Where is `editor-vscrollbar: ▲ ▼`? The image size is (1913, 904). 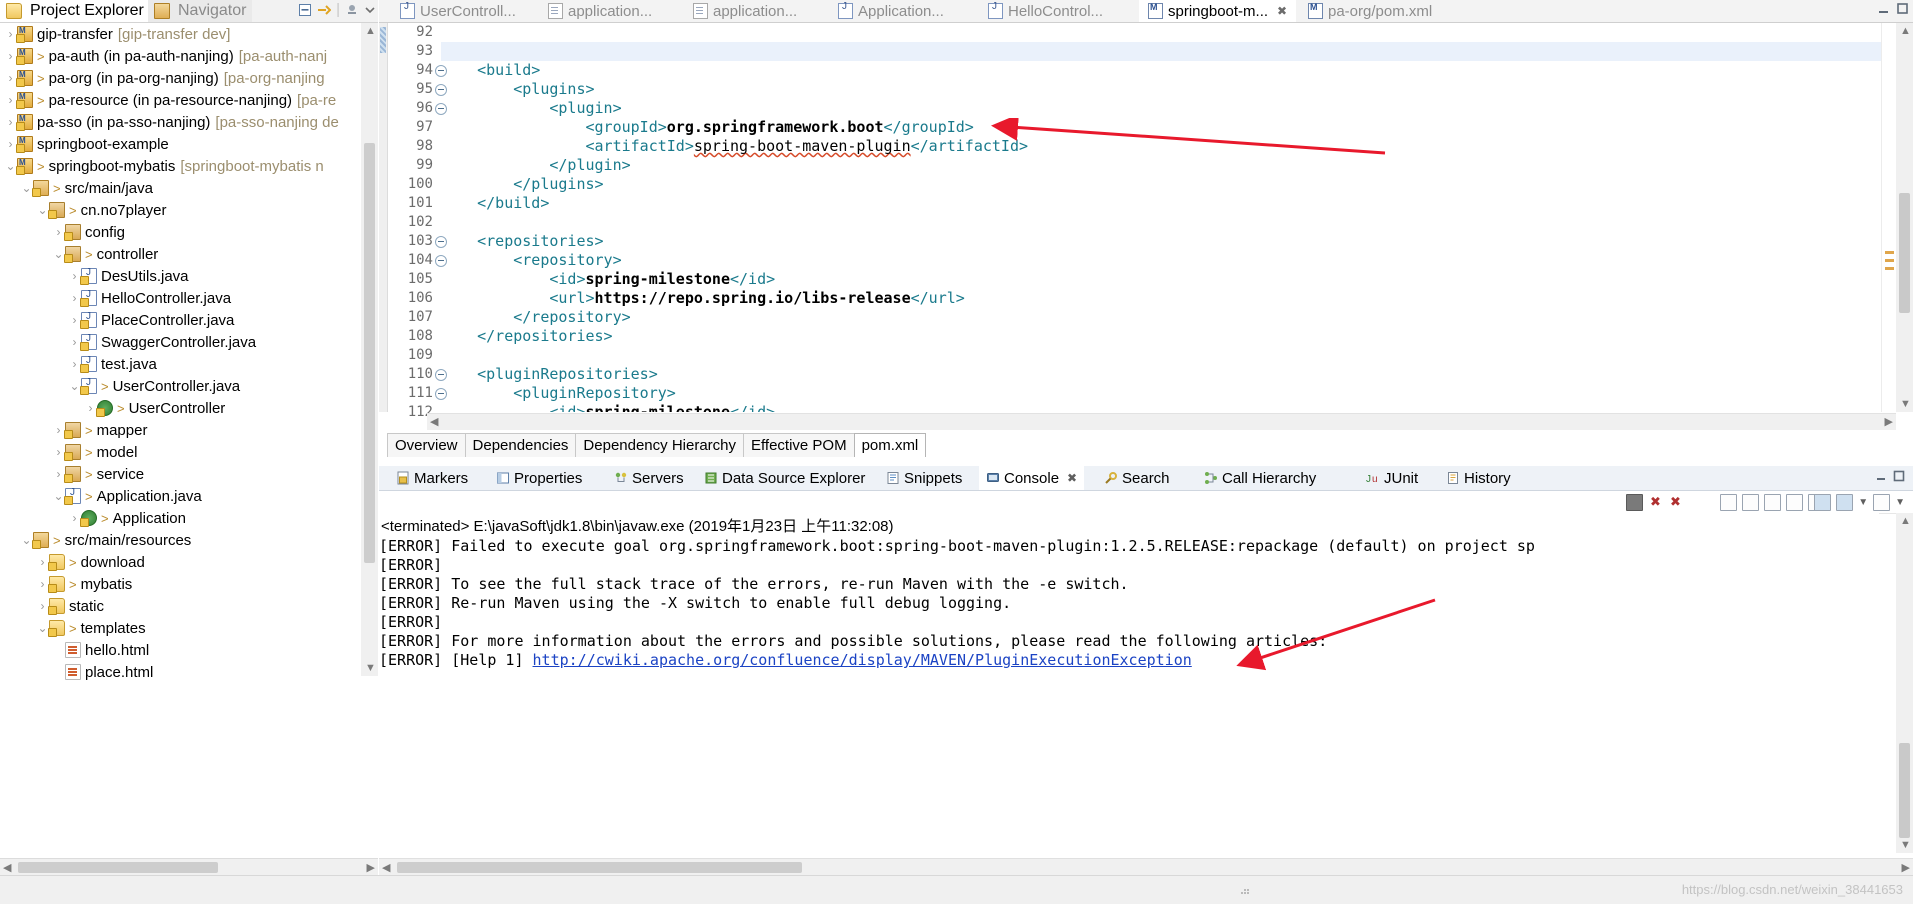 editor-vscrollbar: ▲ ▼ is located at coordinates (1904, 217).